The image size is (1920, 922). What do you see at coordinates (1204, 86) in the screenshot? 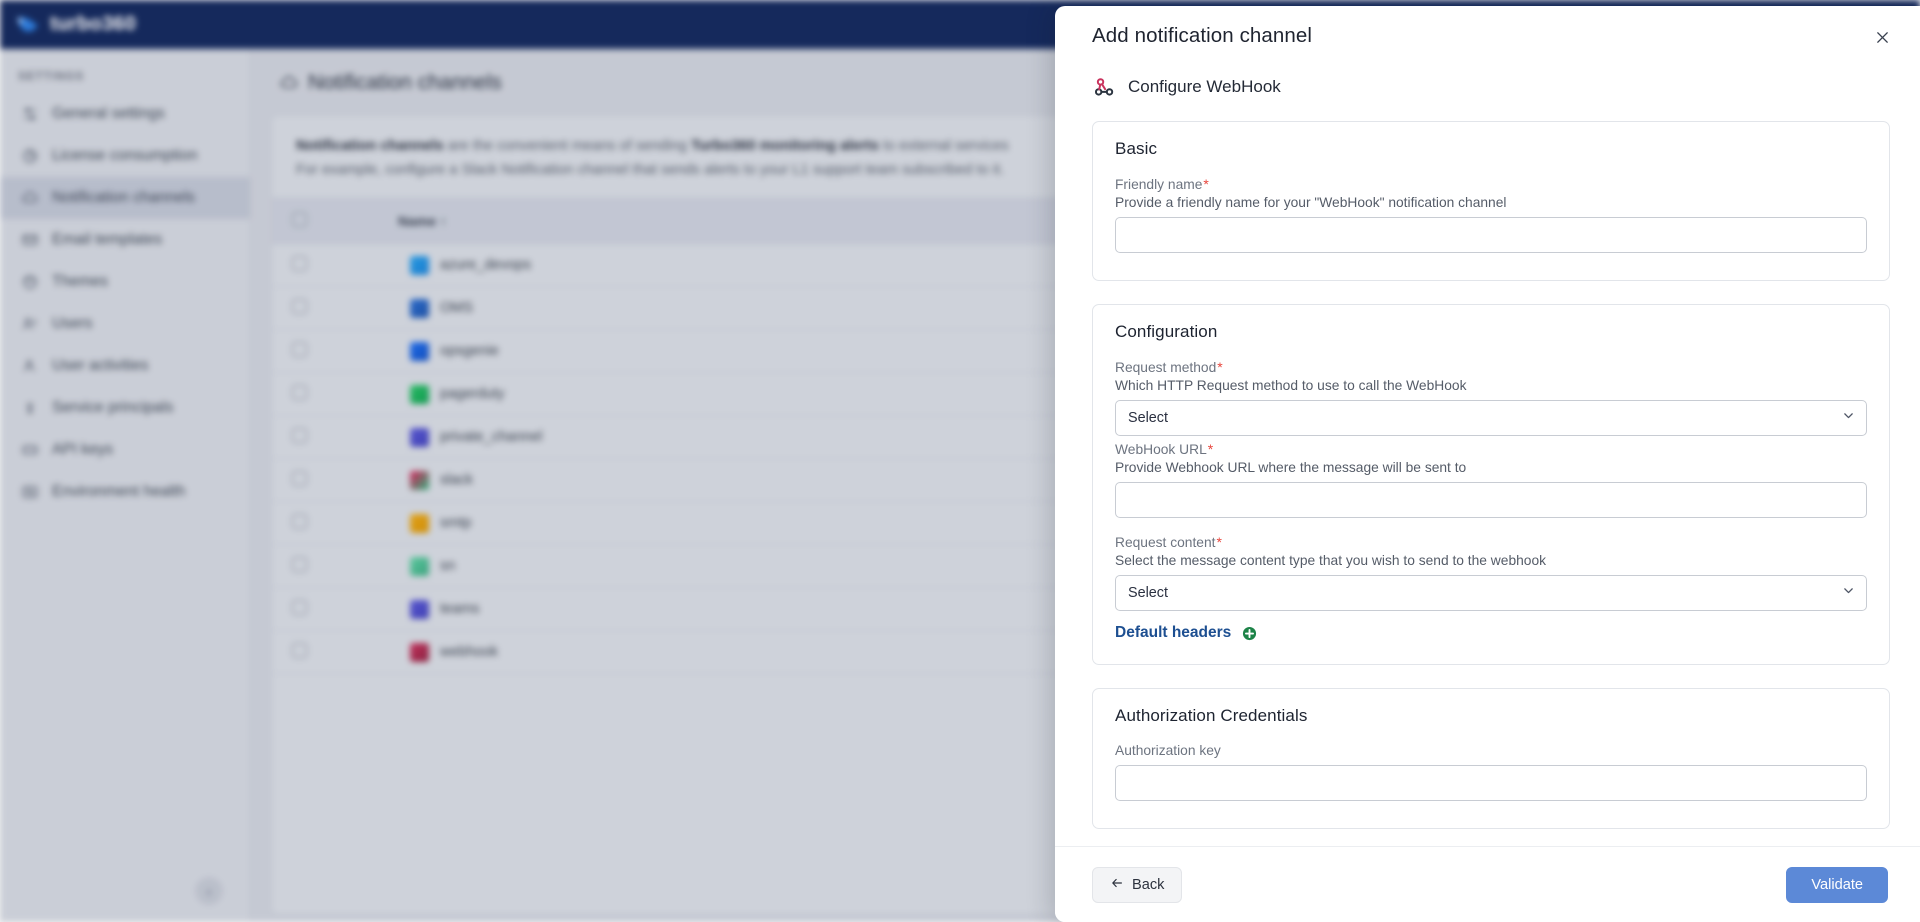
I see `modal-subtitle-text: Configure WebHook` at bounding box center [1204, 86].